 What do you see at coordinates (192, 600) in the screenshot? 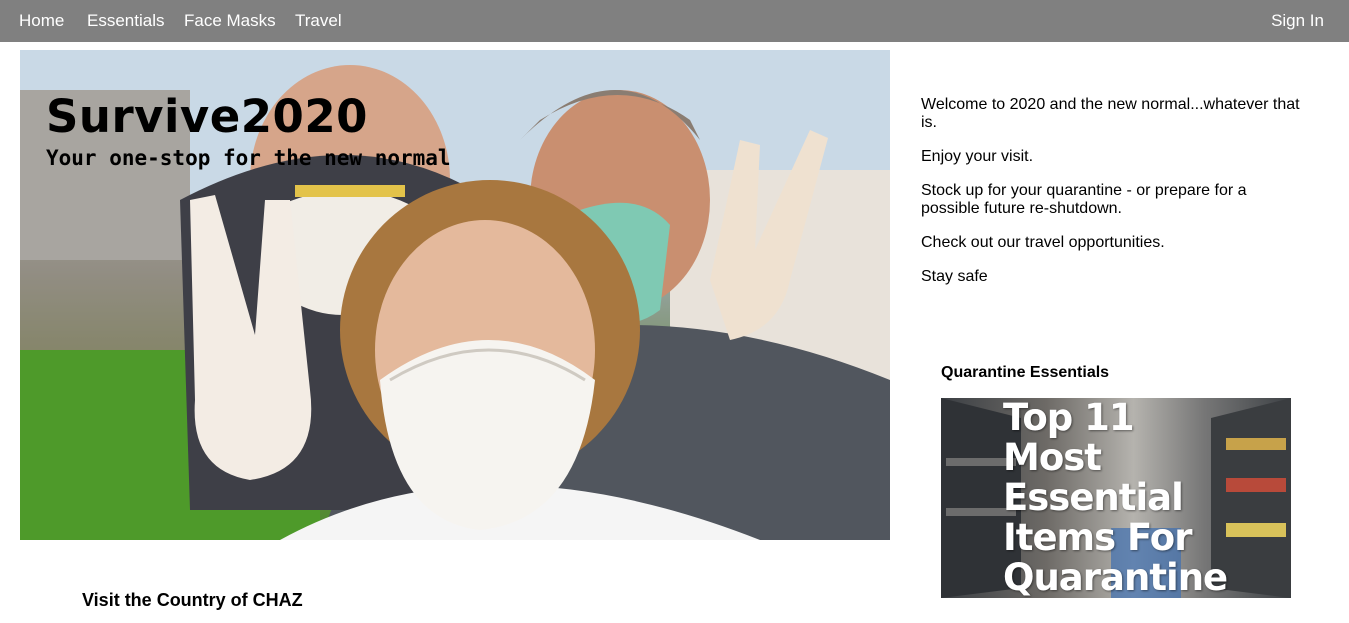
I see `travel-section-heading: Visit the Country of CHAZ` at bounding box center [192, 600].